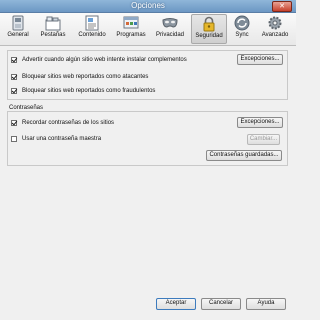 This screenshot has height=320, width=320. Describe the element at coordinates (14, 60) in the screenshot. I see `warn-addons-checkbox` at that location.